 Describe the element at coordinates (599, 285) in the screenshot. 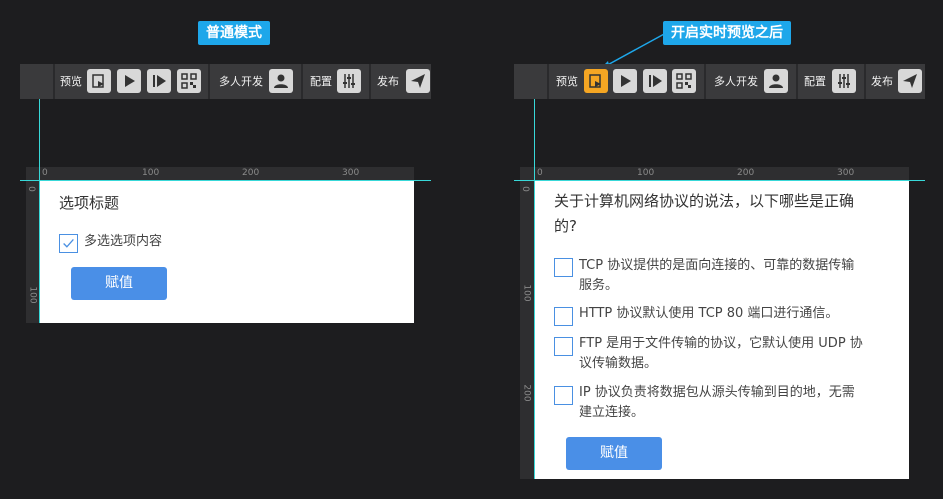

I see `option-label-line2: 服务。` at that location.